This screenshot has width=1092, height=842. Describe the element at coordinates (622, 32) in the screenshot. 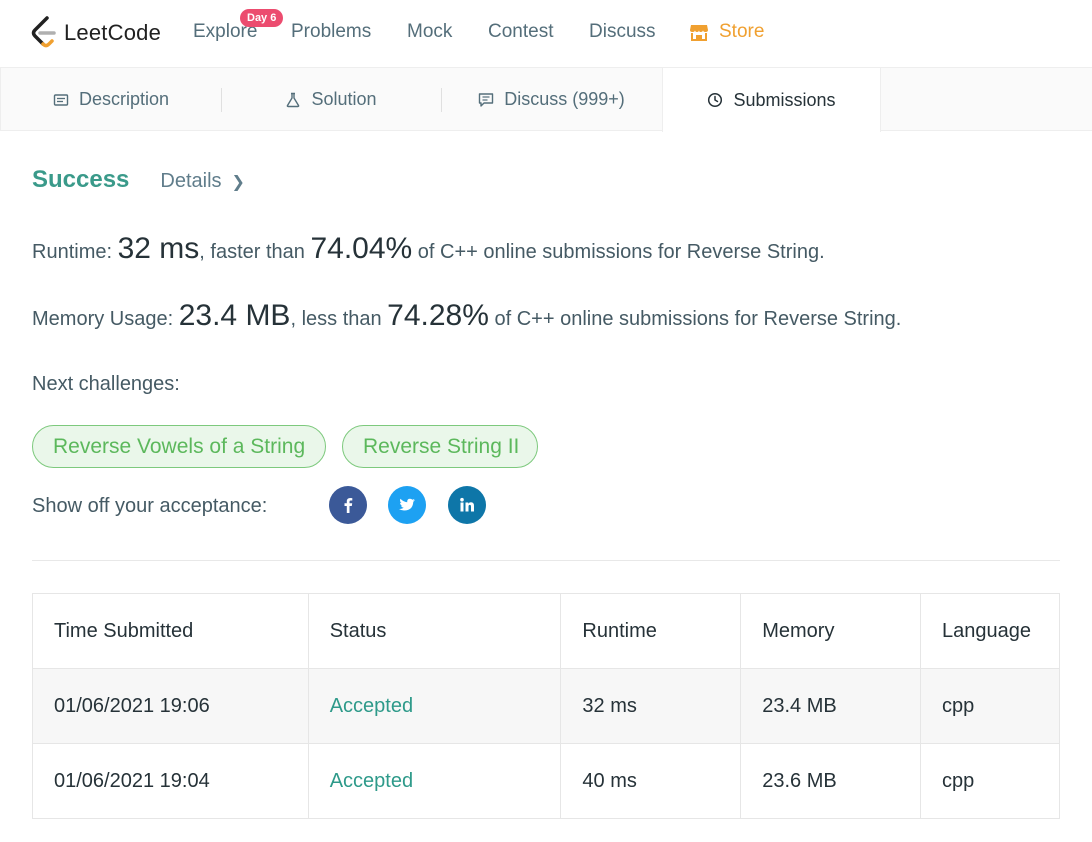

I see `nav-discuss-link: Discuss` at that location.